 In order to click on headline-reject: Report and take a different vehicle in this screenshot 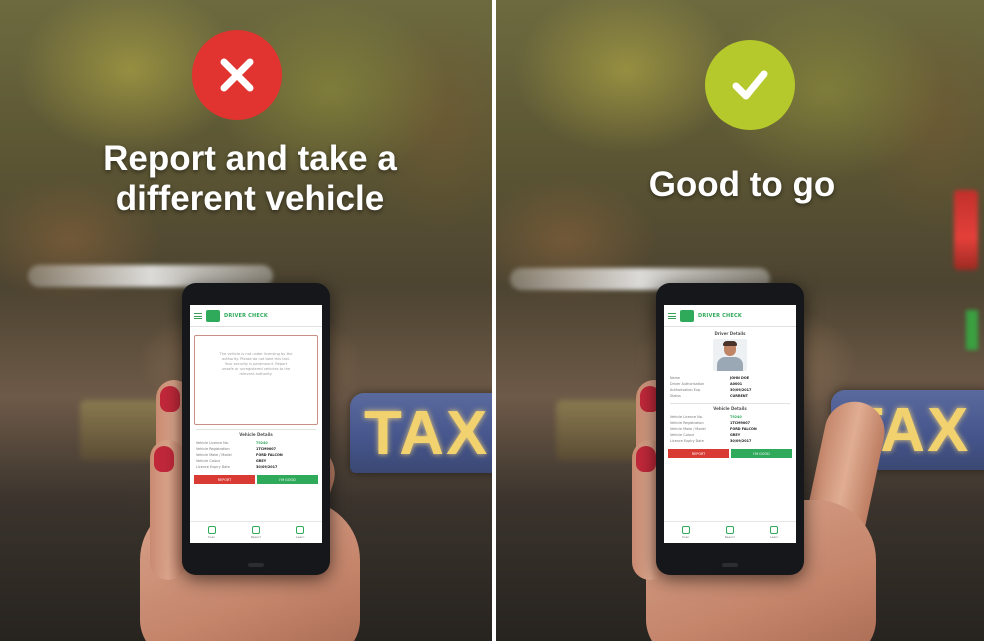, I will do `click(250, 179)`.